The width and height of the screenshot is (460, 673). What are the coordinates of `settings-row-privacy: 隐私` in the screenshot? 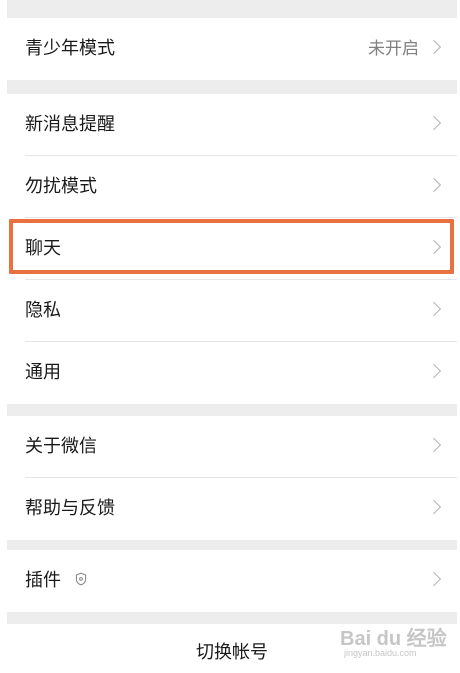 It's located at (232, 311).